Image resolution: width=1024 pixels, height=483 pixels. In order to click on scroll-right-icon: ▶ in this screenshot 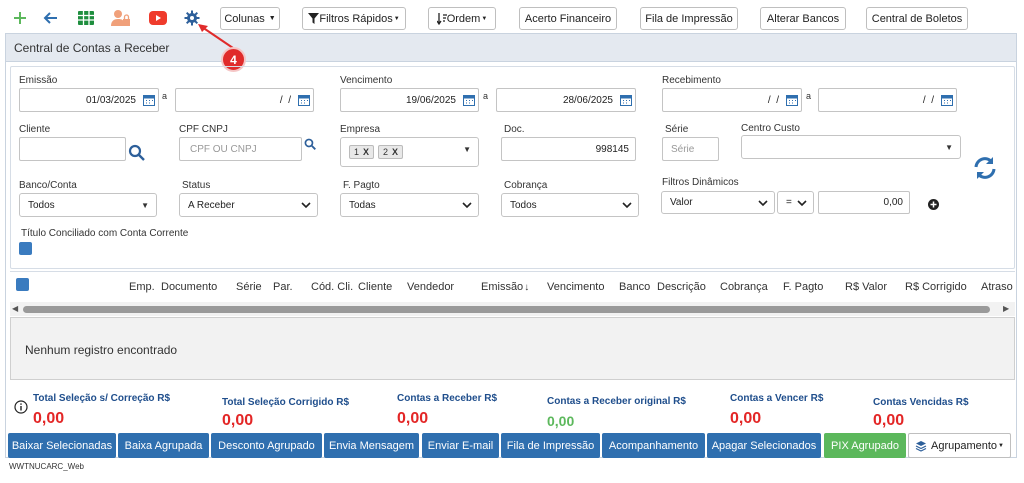, I will do `click(1006, 308)`.